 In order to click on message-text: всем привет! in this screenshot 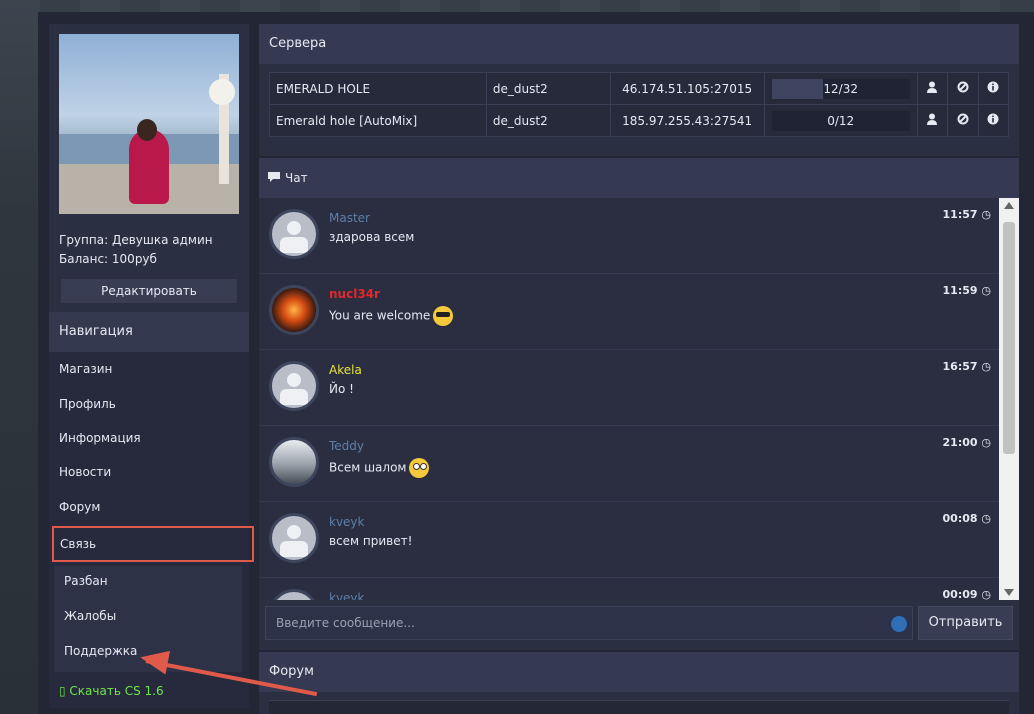, I will do `click(371, 541)`.